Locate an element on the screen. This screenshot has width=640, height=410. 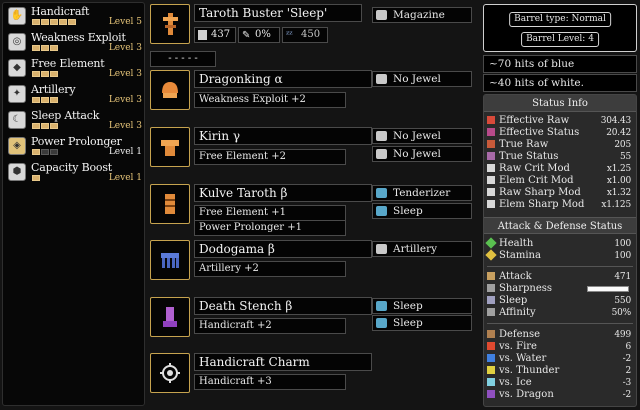
charm-name: Handicraft Charm is located at coordinates (283, 362).